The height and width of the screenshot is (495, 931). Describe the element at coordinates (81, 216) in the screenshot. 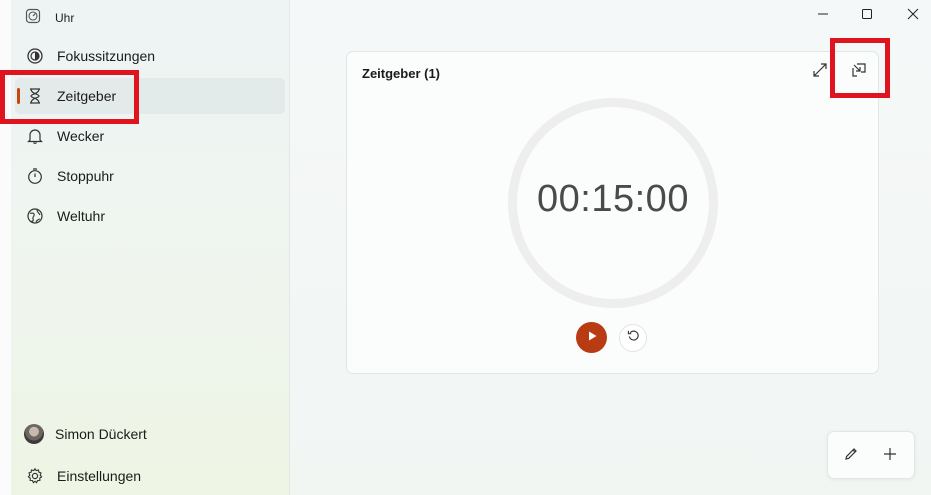

I see `sidebar-item-label: Weltuhr` at that location.